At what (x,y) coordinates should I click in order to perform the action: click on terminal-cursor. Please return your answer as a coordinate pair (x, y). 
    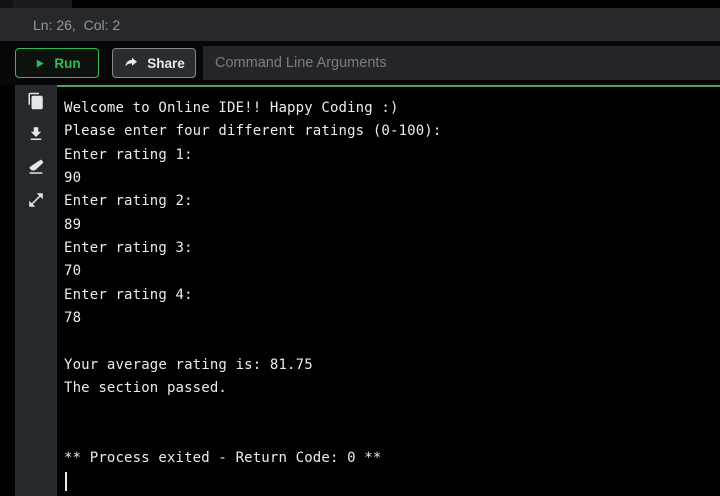
    Looking at the image, I should click on (66, 482).